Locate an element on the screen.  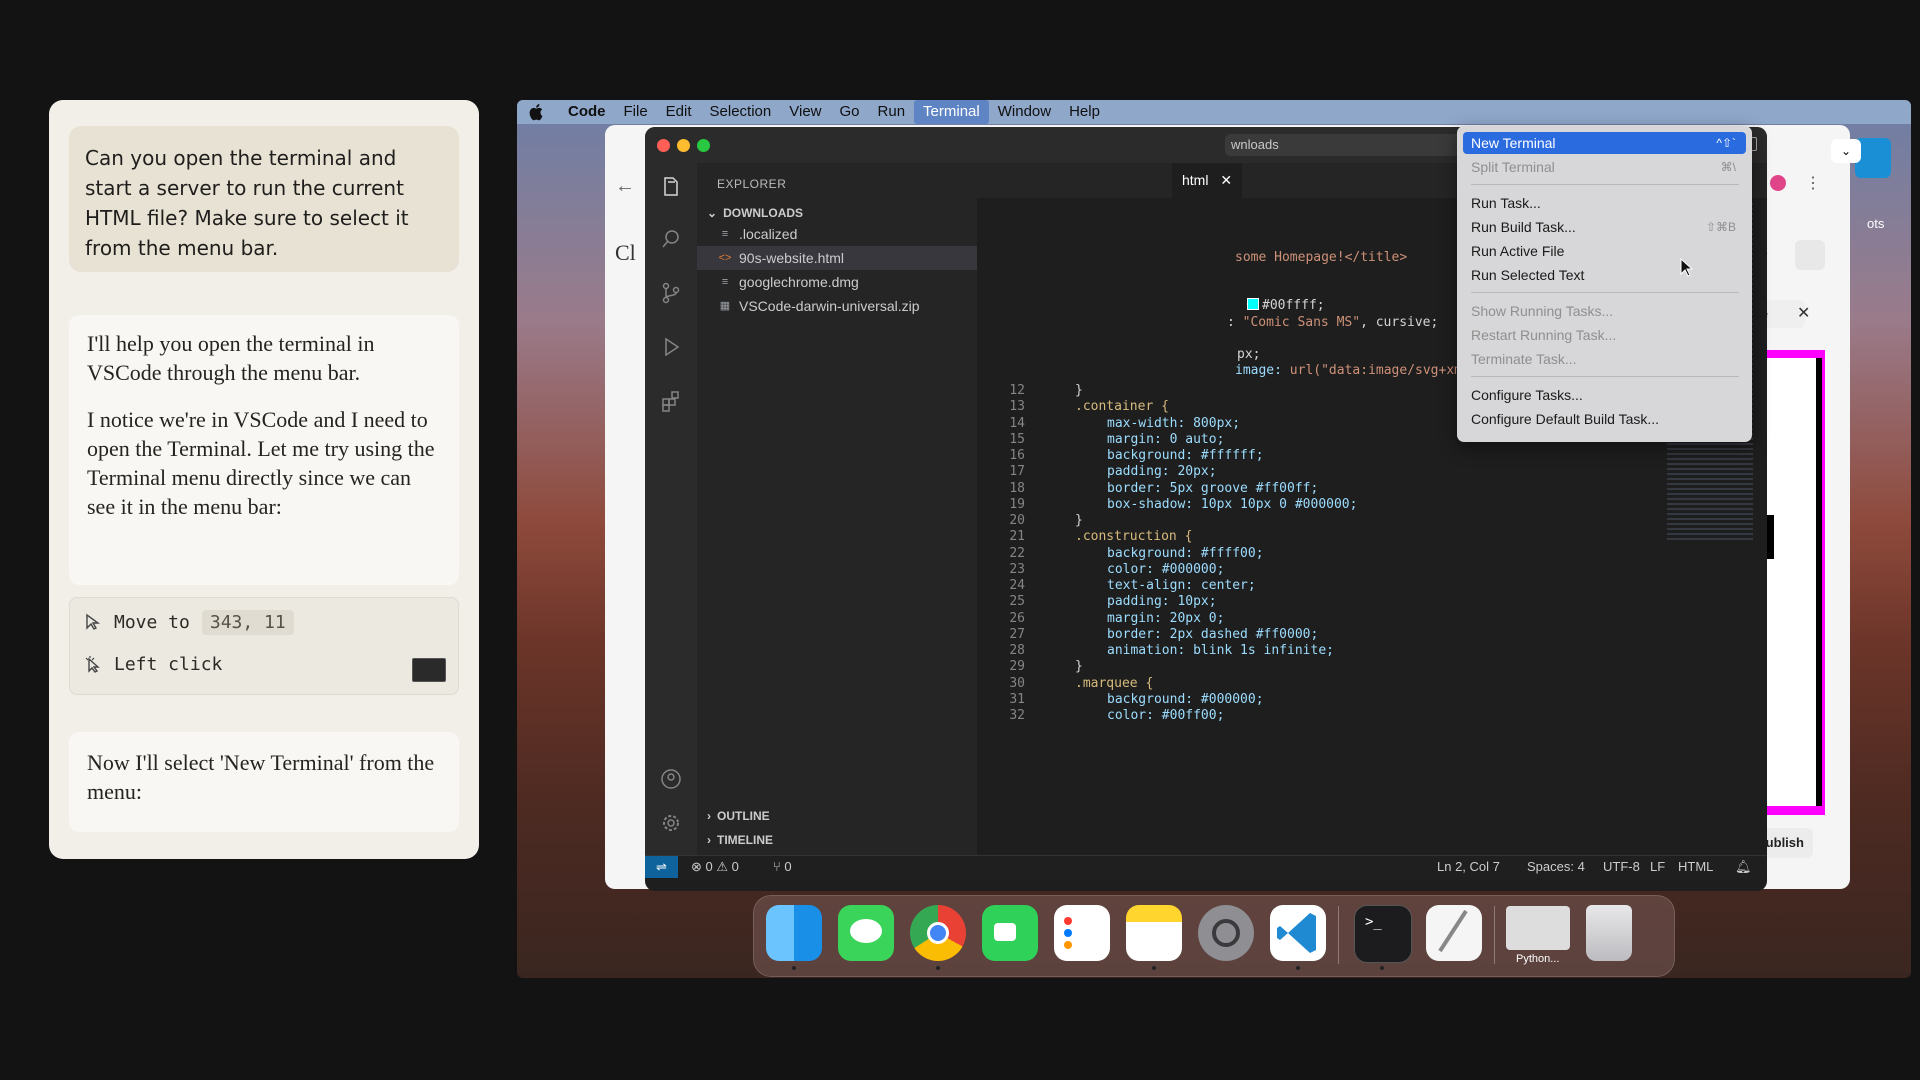
bell-icon: 🔔︎ is located at coordinates (1743, 867).